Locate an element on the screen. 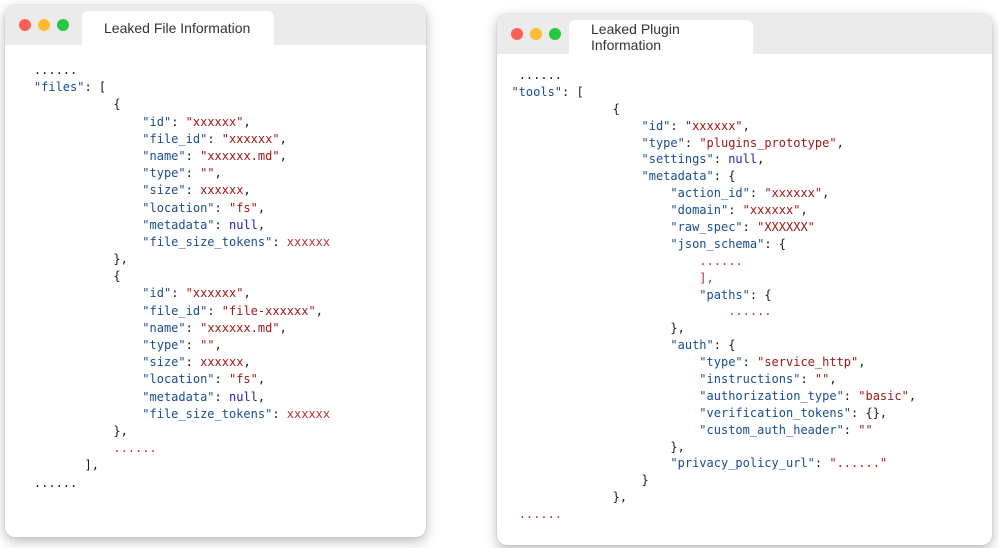 This screenshot has width=999, height=548. code-line: "authorization_type": "basic", is located at coordinates (744, 396).